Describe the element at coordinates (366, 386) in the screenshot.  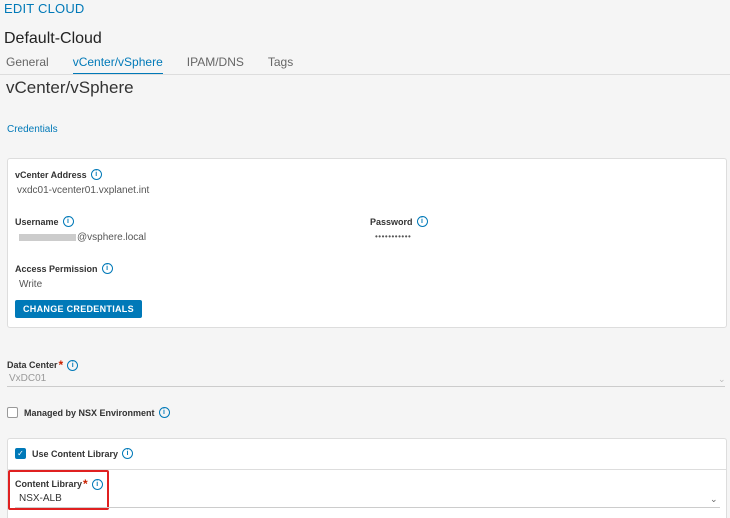
I see `data-center-underline` at that location.